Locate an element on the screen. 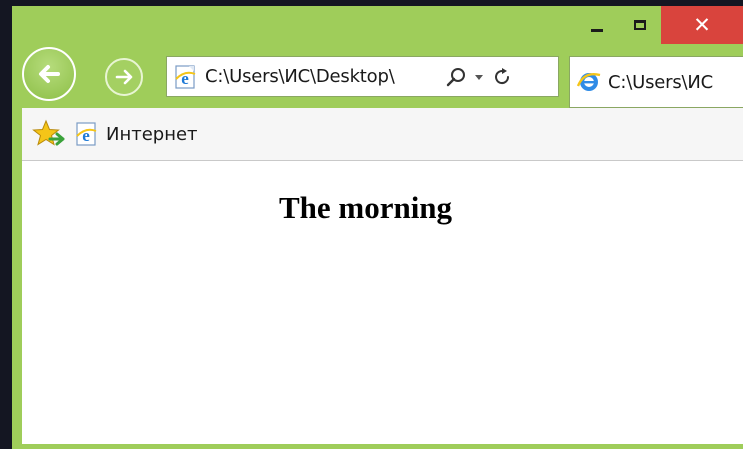 The width and height of the screenshot is (743, 449). window-bottom-border is located at coordinates (382, 446).